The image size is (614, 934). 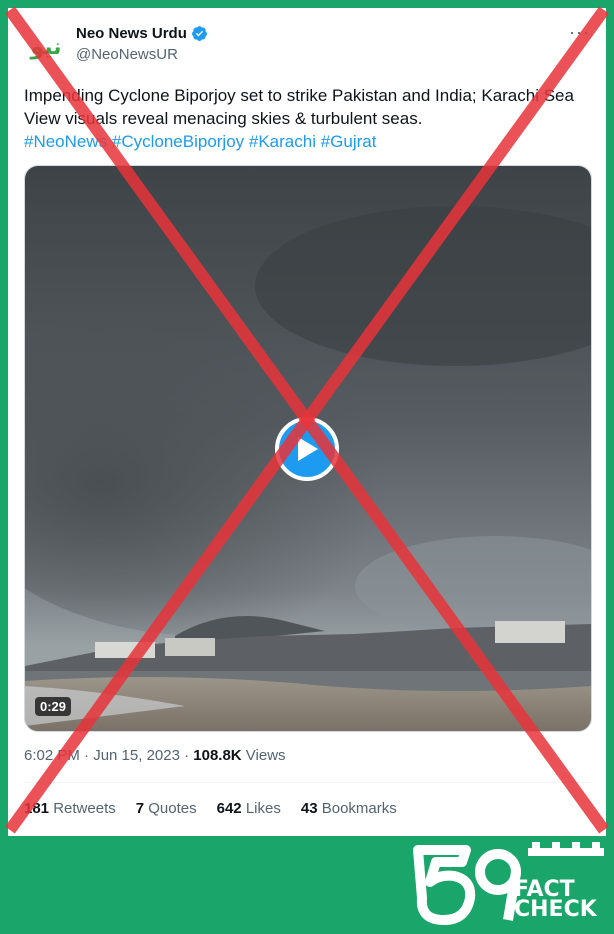 I want to click on divider, so click(x=307, y=782).